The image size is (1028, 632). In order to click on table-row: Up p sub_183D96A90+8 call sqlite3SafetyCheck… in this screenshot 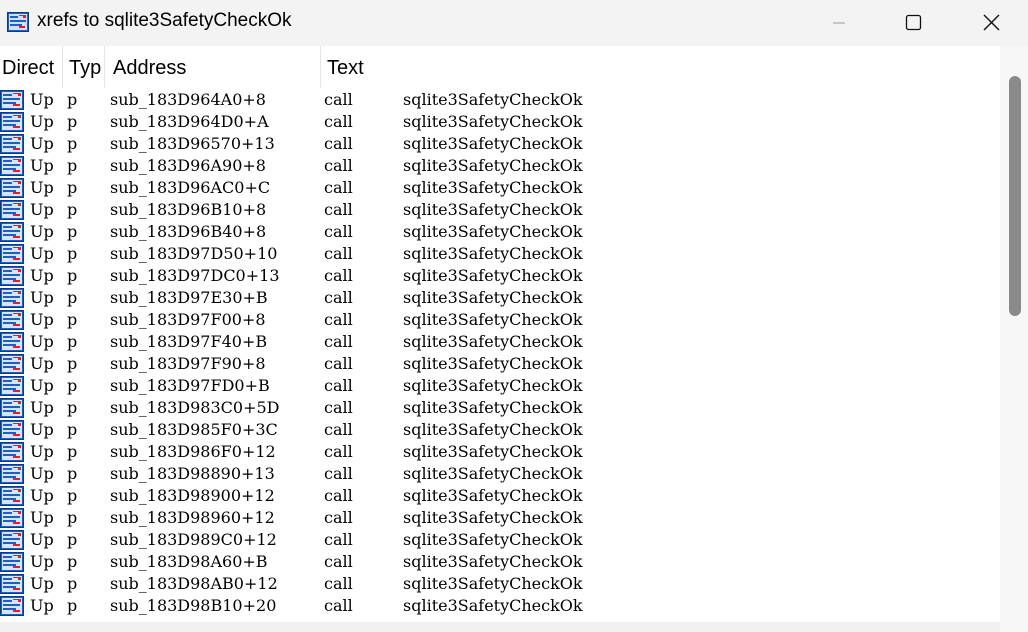, I will do `click(500, 166)`.